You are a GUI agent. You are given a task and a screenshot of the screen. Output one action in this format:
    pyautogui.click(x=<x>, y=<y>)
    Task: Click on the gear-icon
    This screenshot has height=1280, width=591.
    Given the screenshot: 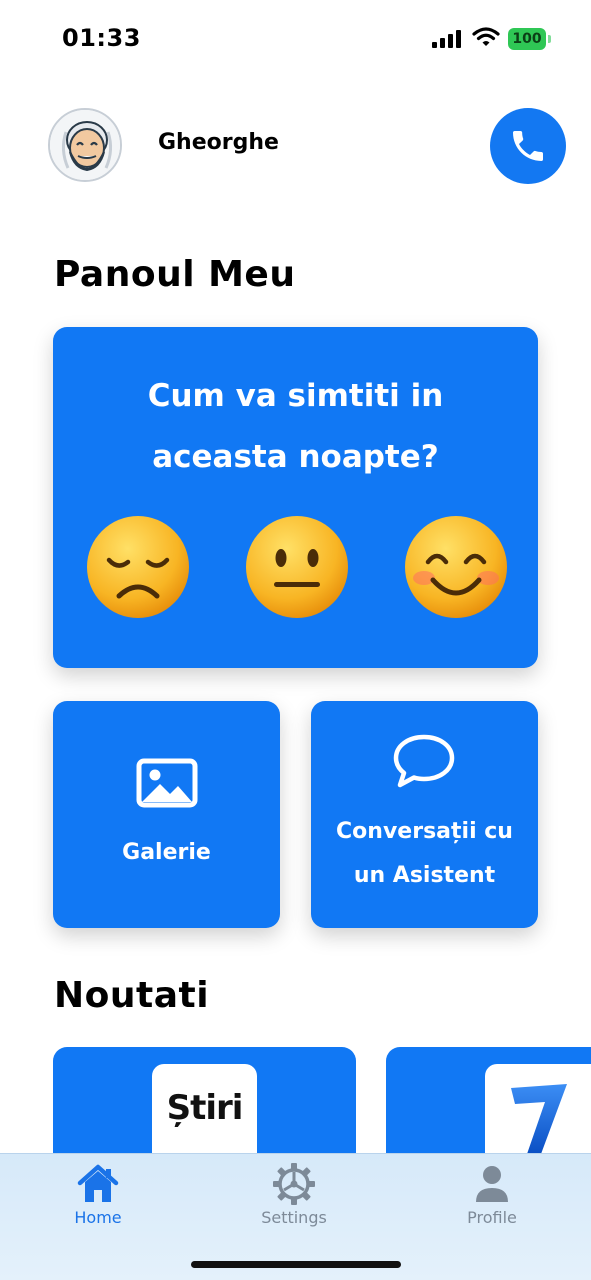 What is the action you would take?
    pyautogui.click(x=294, y=1184)
    